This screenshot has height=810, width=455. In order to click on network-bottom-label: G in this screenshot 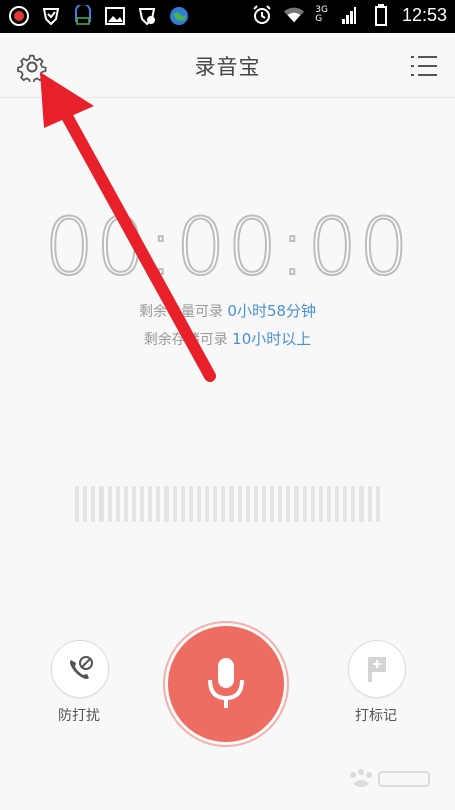, I will do `click(319, 19)`.